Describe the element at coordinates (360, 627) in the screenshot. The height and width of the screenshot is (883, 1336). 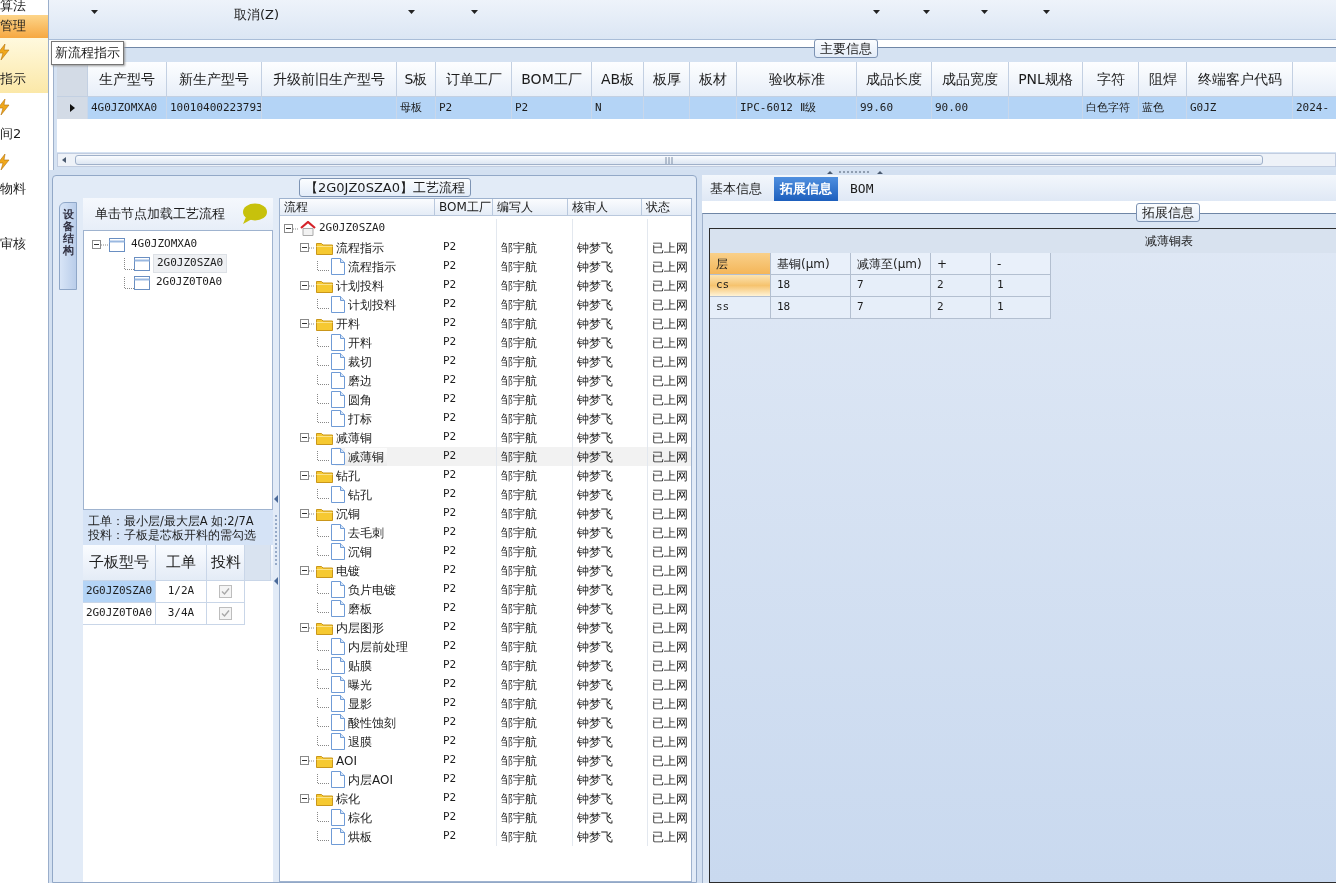
I see `tree-node: 内层图形` at that location.